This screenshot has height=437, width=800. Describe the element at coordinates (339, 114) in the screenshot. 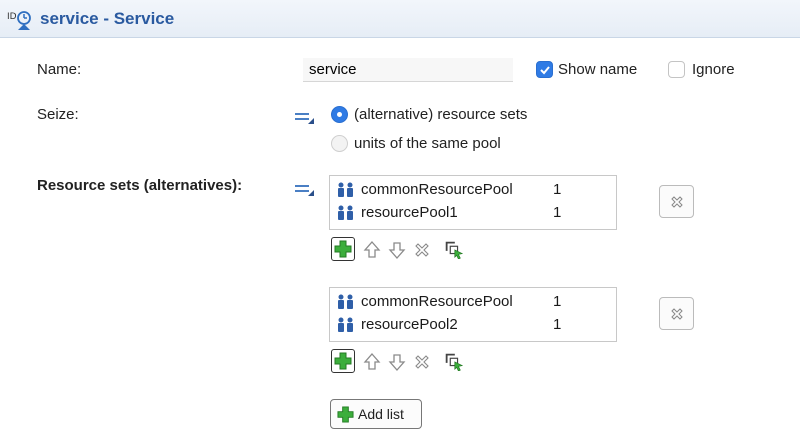

I see `seize-radio-resource-sets` at that location.